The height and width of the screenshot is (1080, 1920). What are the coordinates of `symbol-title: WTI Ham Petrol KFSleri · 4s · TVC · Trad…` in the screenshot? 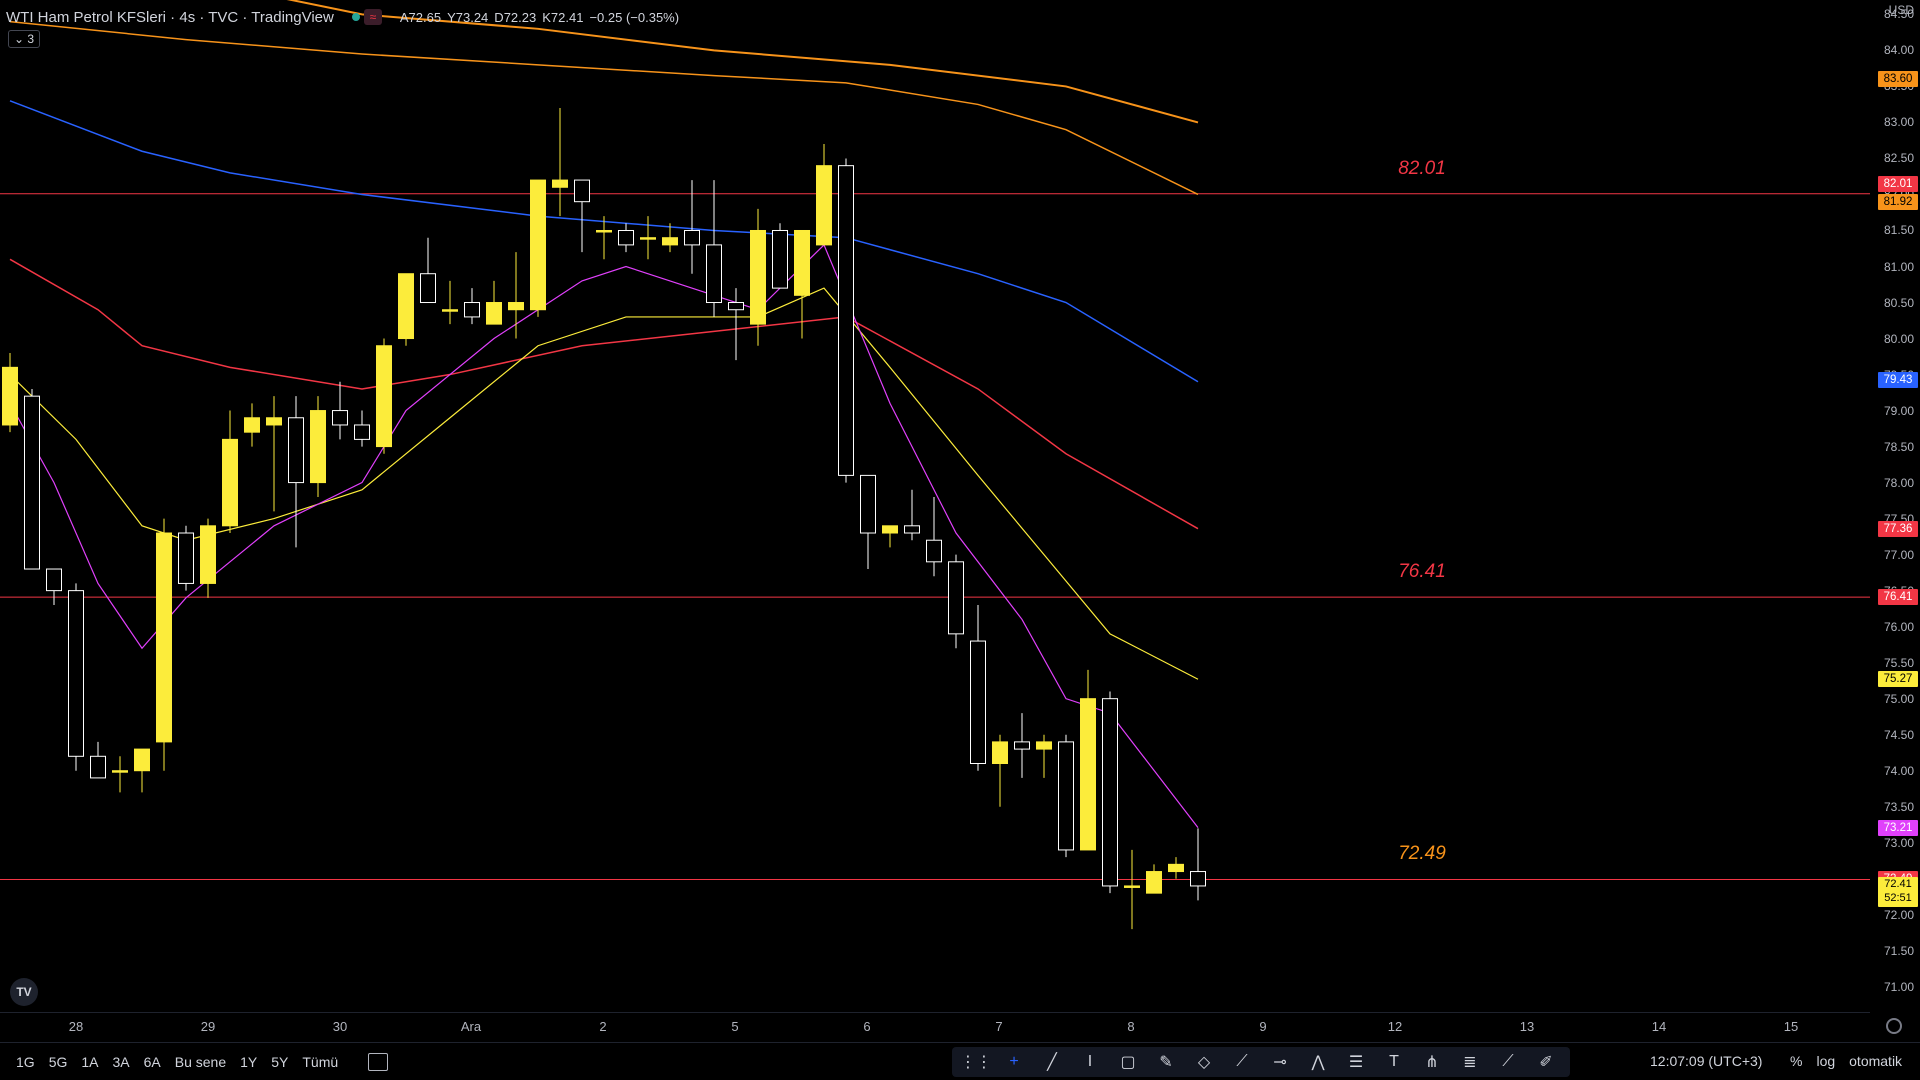 It's located at (170, 17).